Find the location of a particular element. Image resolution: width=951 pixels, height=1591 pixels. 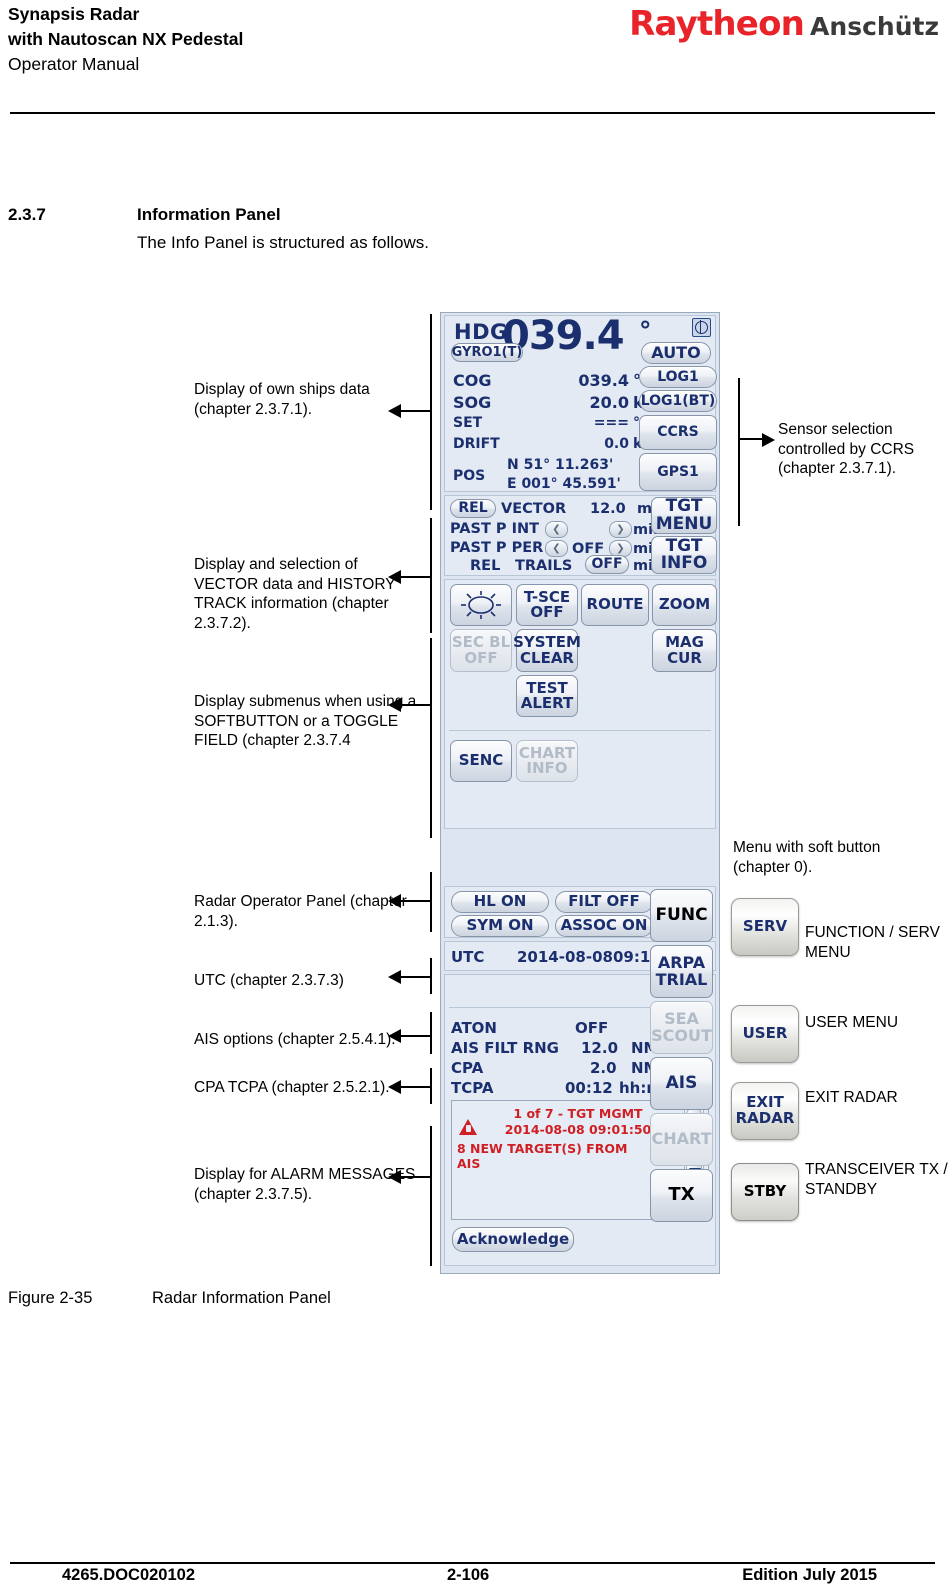

pos-label: POS is located at coordinates (469, 476).